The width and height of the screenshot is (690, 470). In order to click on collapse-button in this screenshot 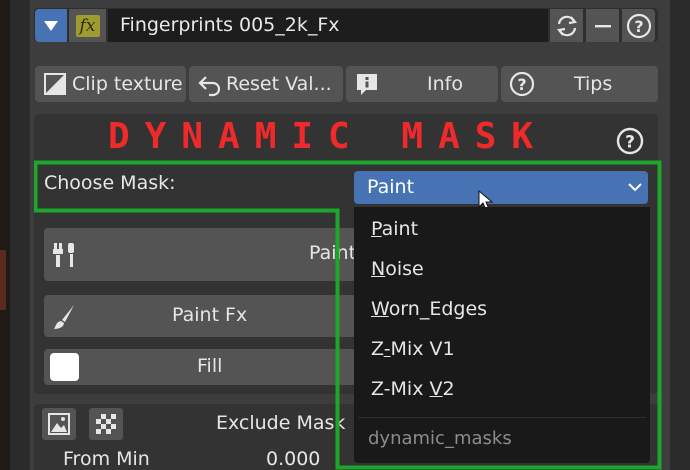, I will do `click(51, 25)`.